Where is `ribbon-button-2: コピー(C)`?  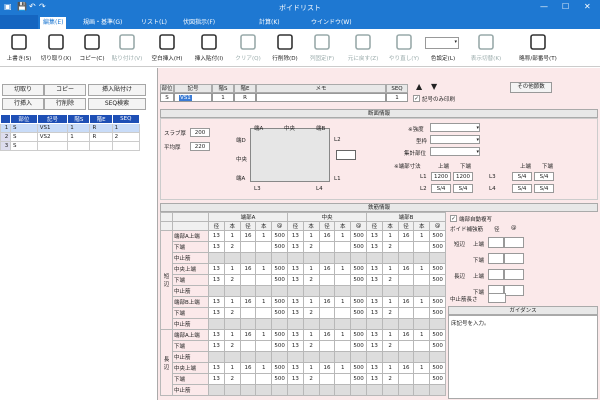 ribbon-button-2: コピー(C) is located at coordinates (92, 48).